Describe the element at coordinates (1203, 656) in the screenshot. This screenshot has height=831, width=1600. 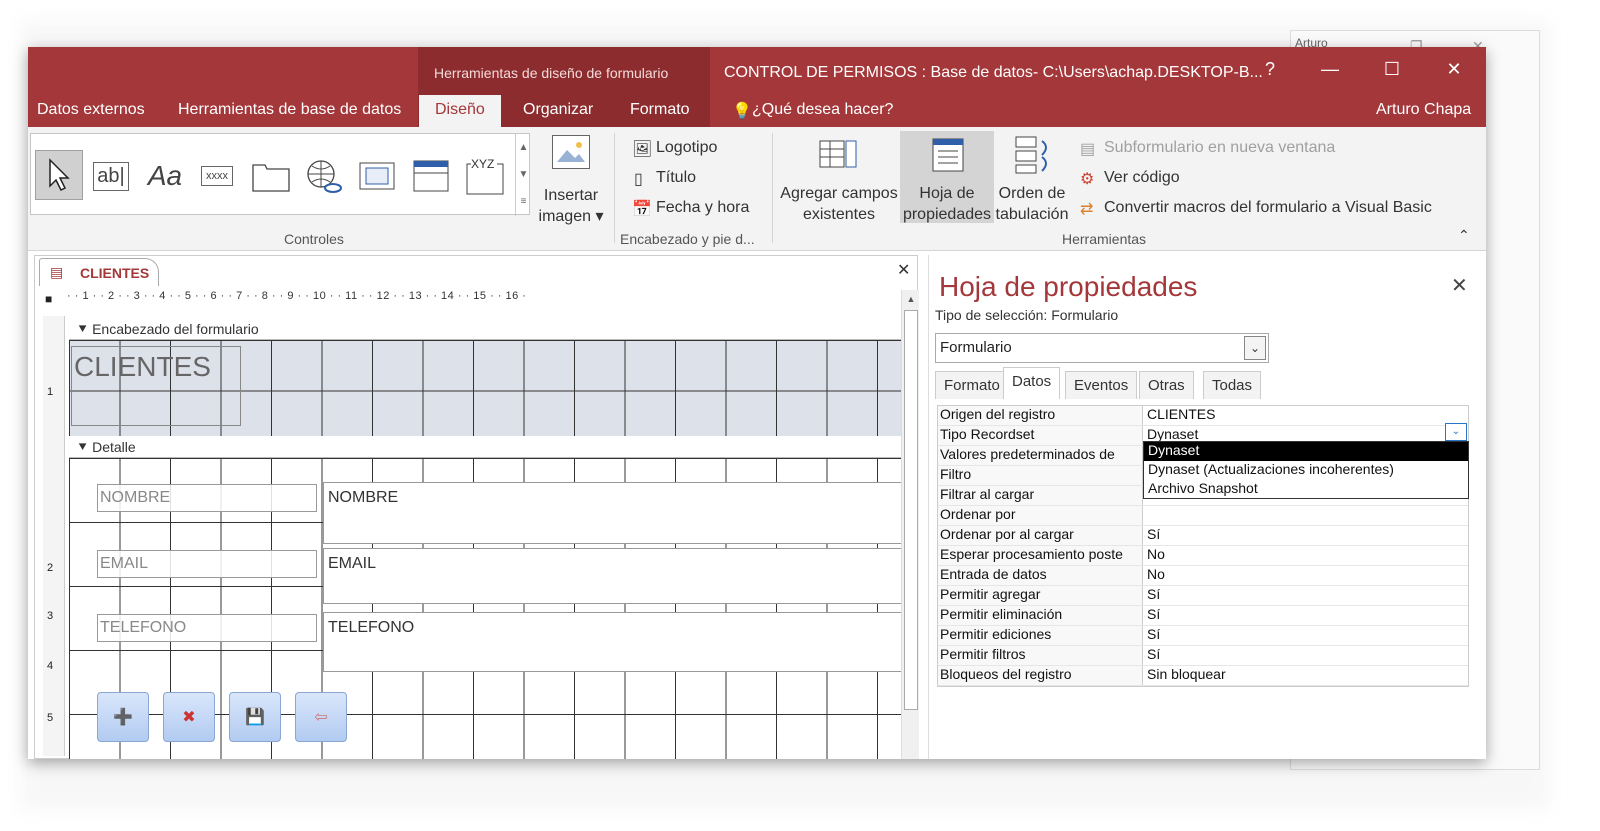
I see `property-row: Permitir filtros Sí` at that location.